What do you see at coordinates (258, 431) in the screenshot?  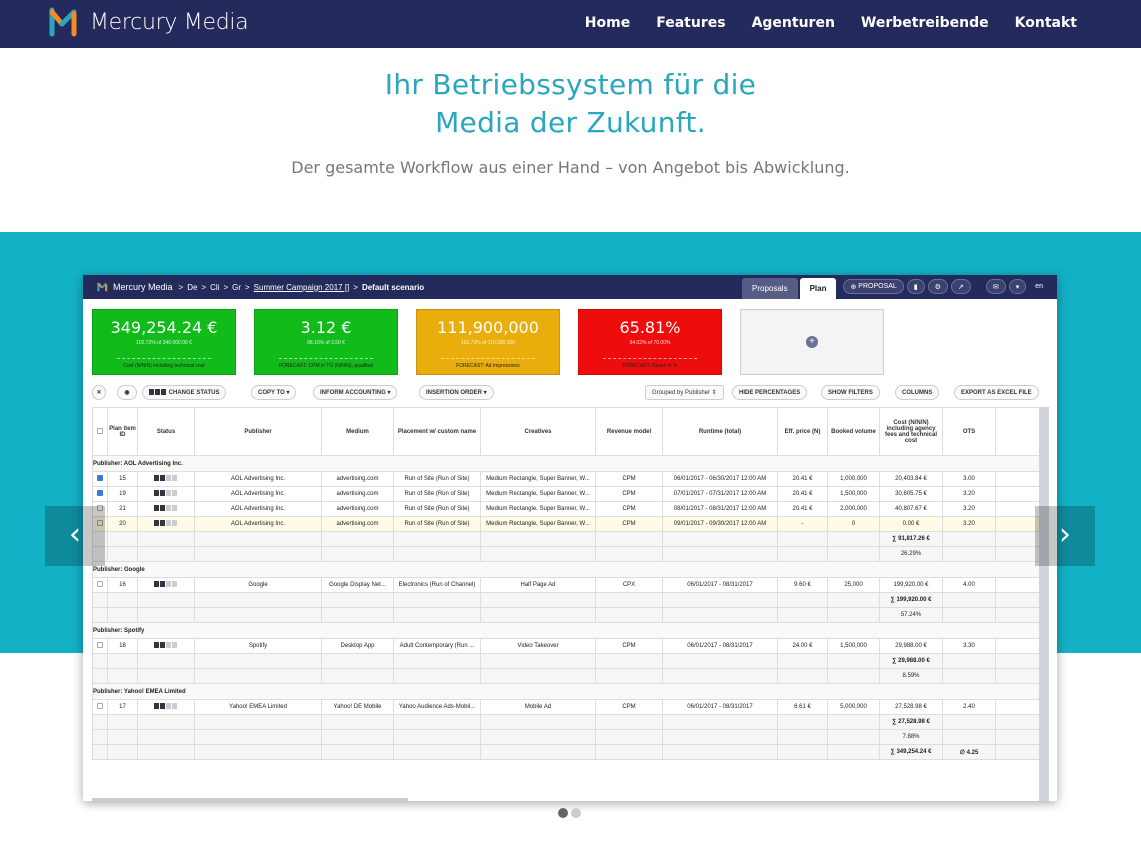 I see `column-header: Publisher` at bounding box center [258, 431].